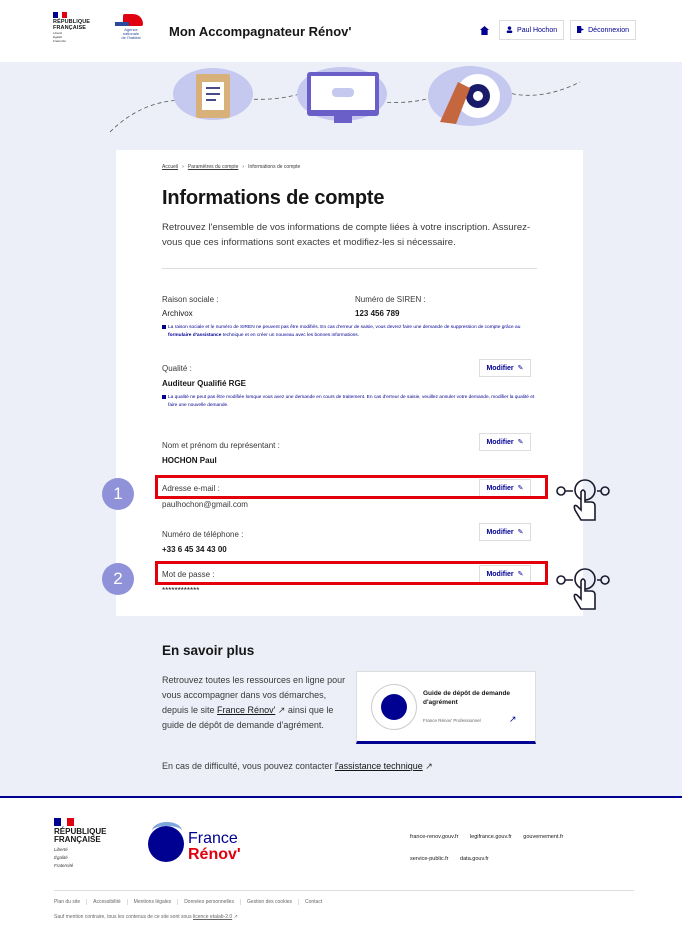  Describe the element at coordinates (474, 859) in the screenshot. I see `footer-link: data.gouv.fr` at that location.